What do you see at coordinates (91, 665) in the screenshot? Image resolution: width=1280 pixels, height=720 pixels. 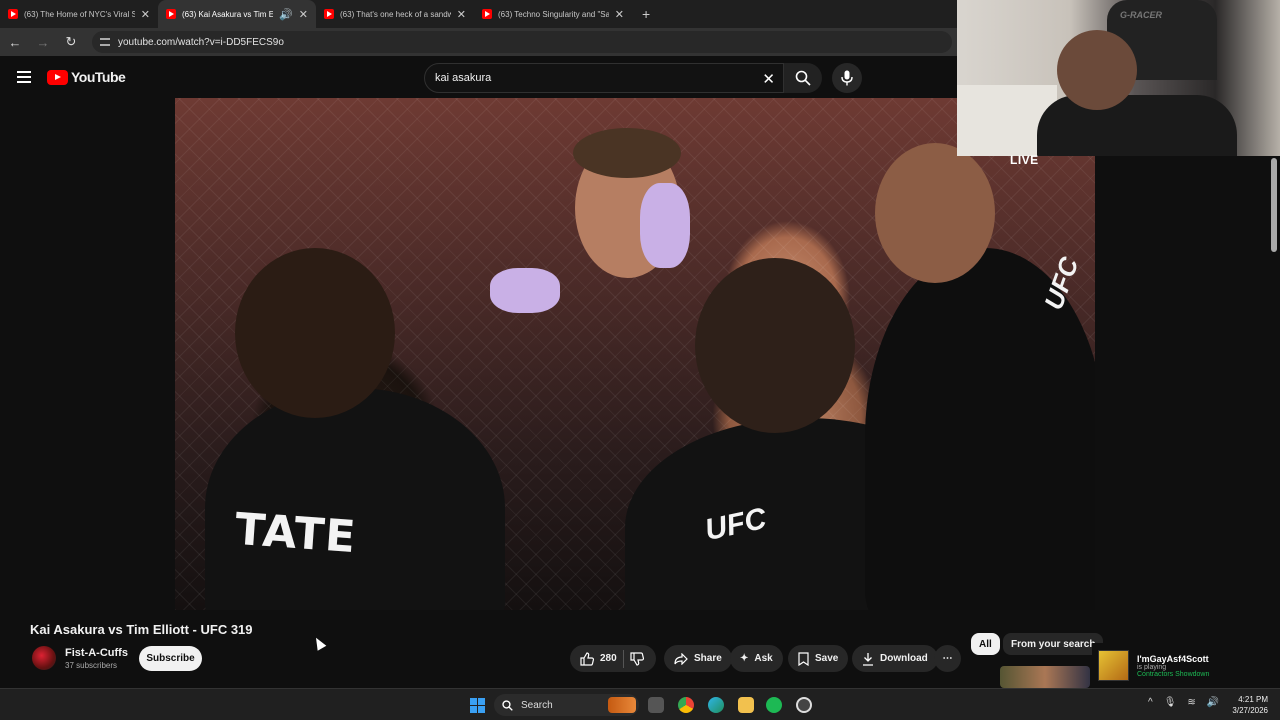 I see `subscriber-count: 37 subscribers` at bounding box center [91, 665].